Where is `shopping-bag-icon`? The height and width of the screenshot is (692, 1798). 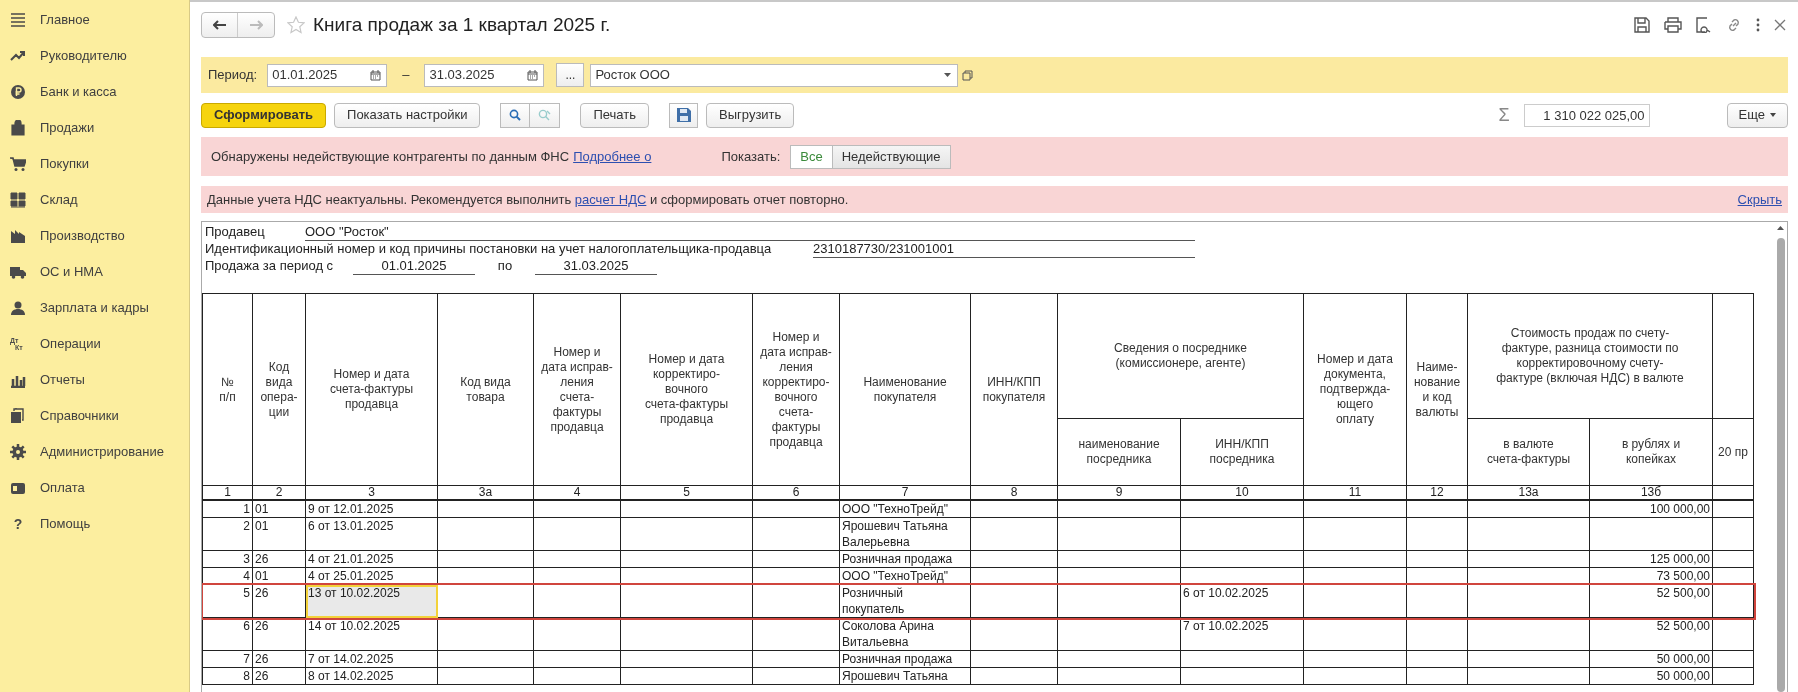
shopping-bag-icon is located at coordinates (18, 128).